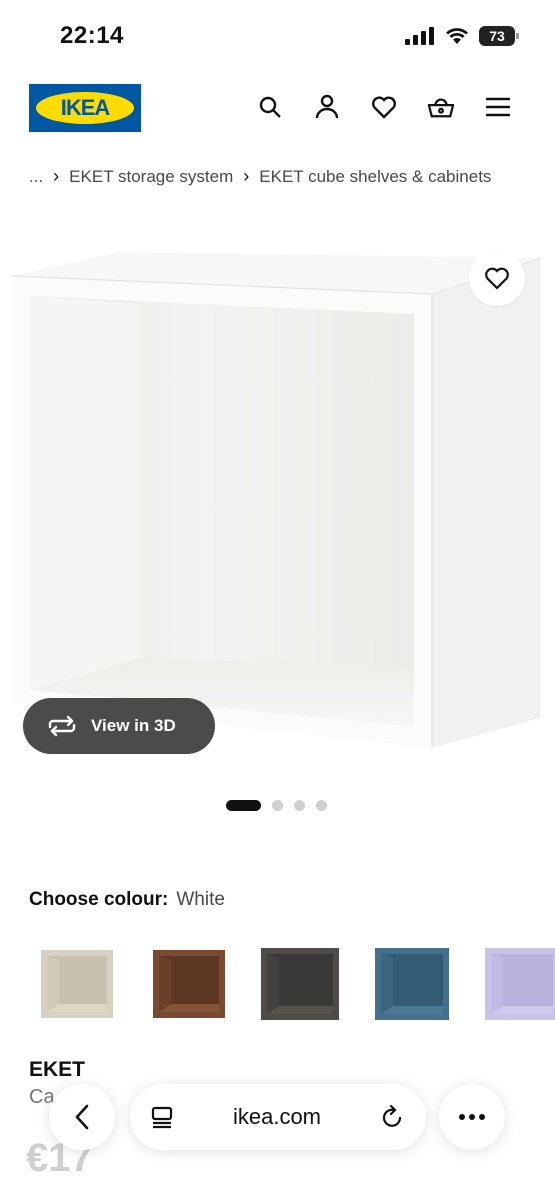 The width and height of the screenshot is (555, 1200). I want to click on search-button, so click(270, 107).